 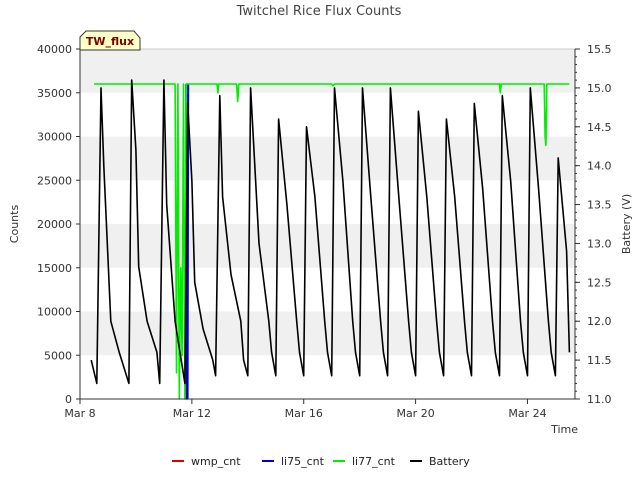 I want to click on x-tick-label: Mar 24, so click(x=527, y=413).